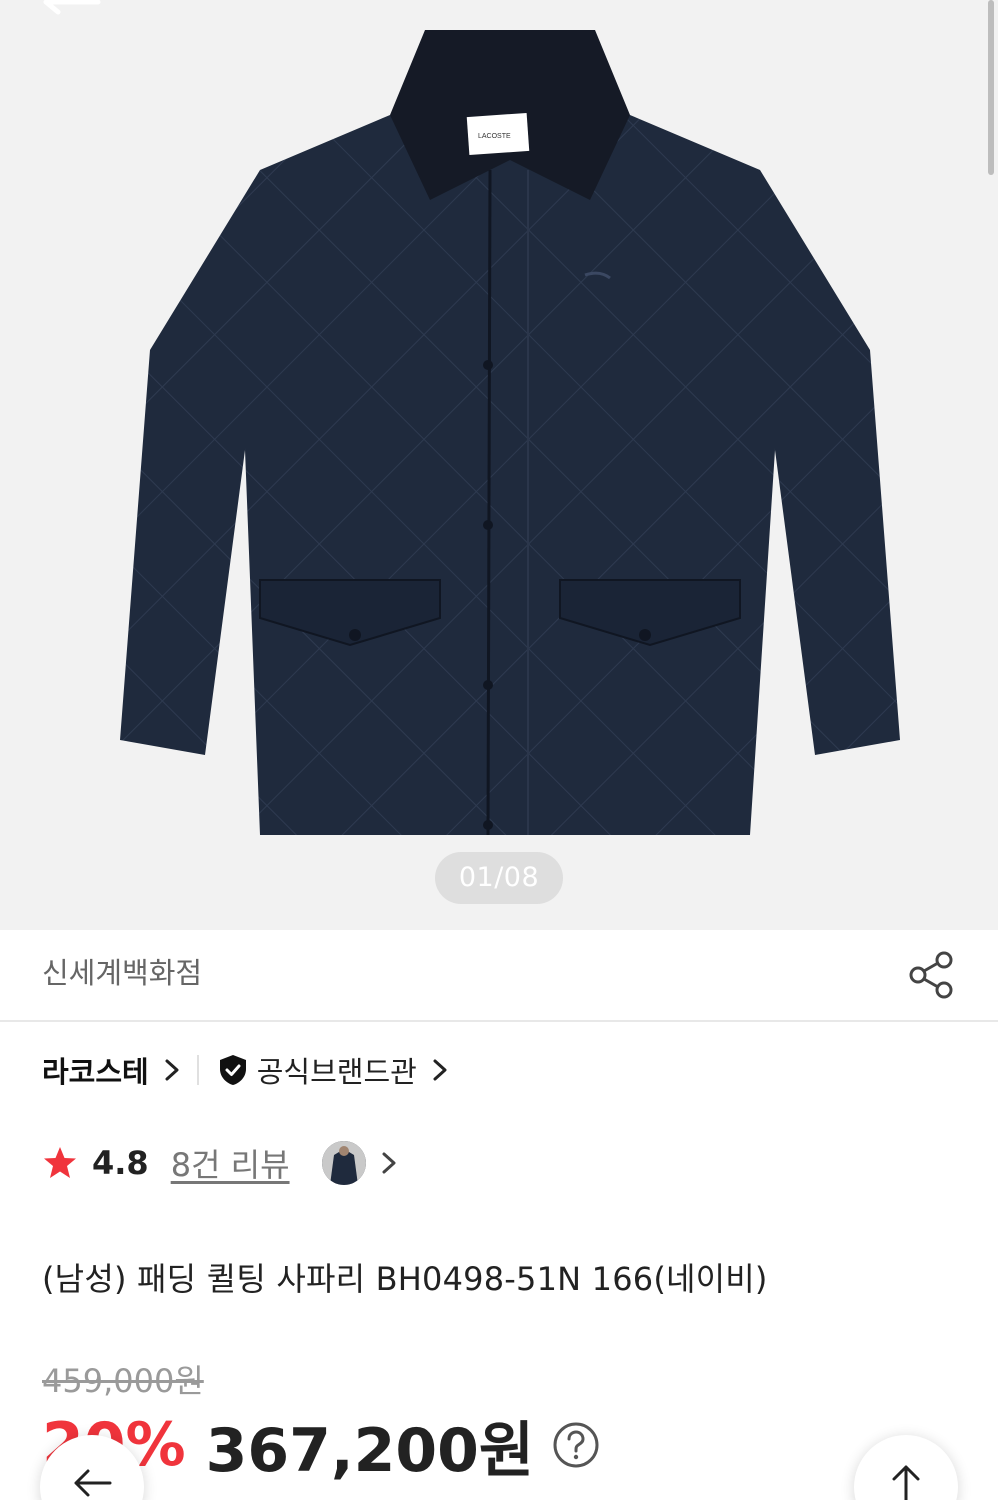  Describe the element at coordinates (230, 1163) in the screenshot. I see `reviews-link: 8건 리뷰` at that location.